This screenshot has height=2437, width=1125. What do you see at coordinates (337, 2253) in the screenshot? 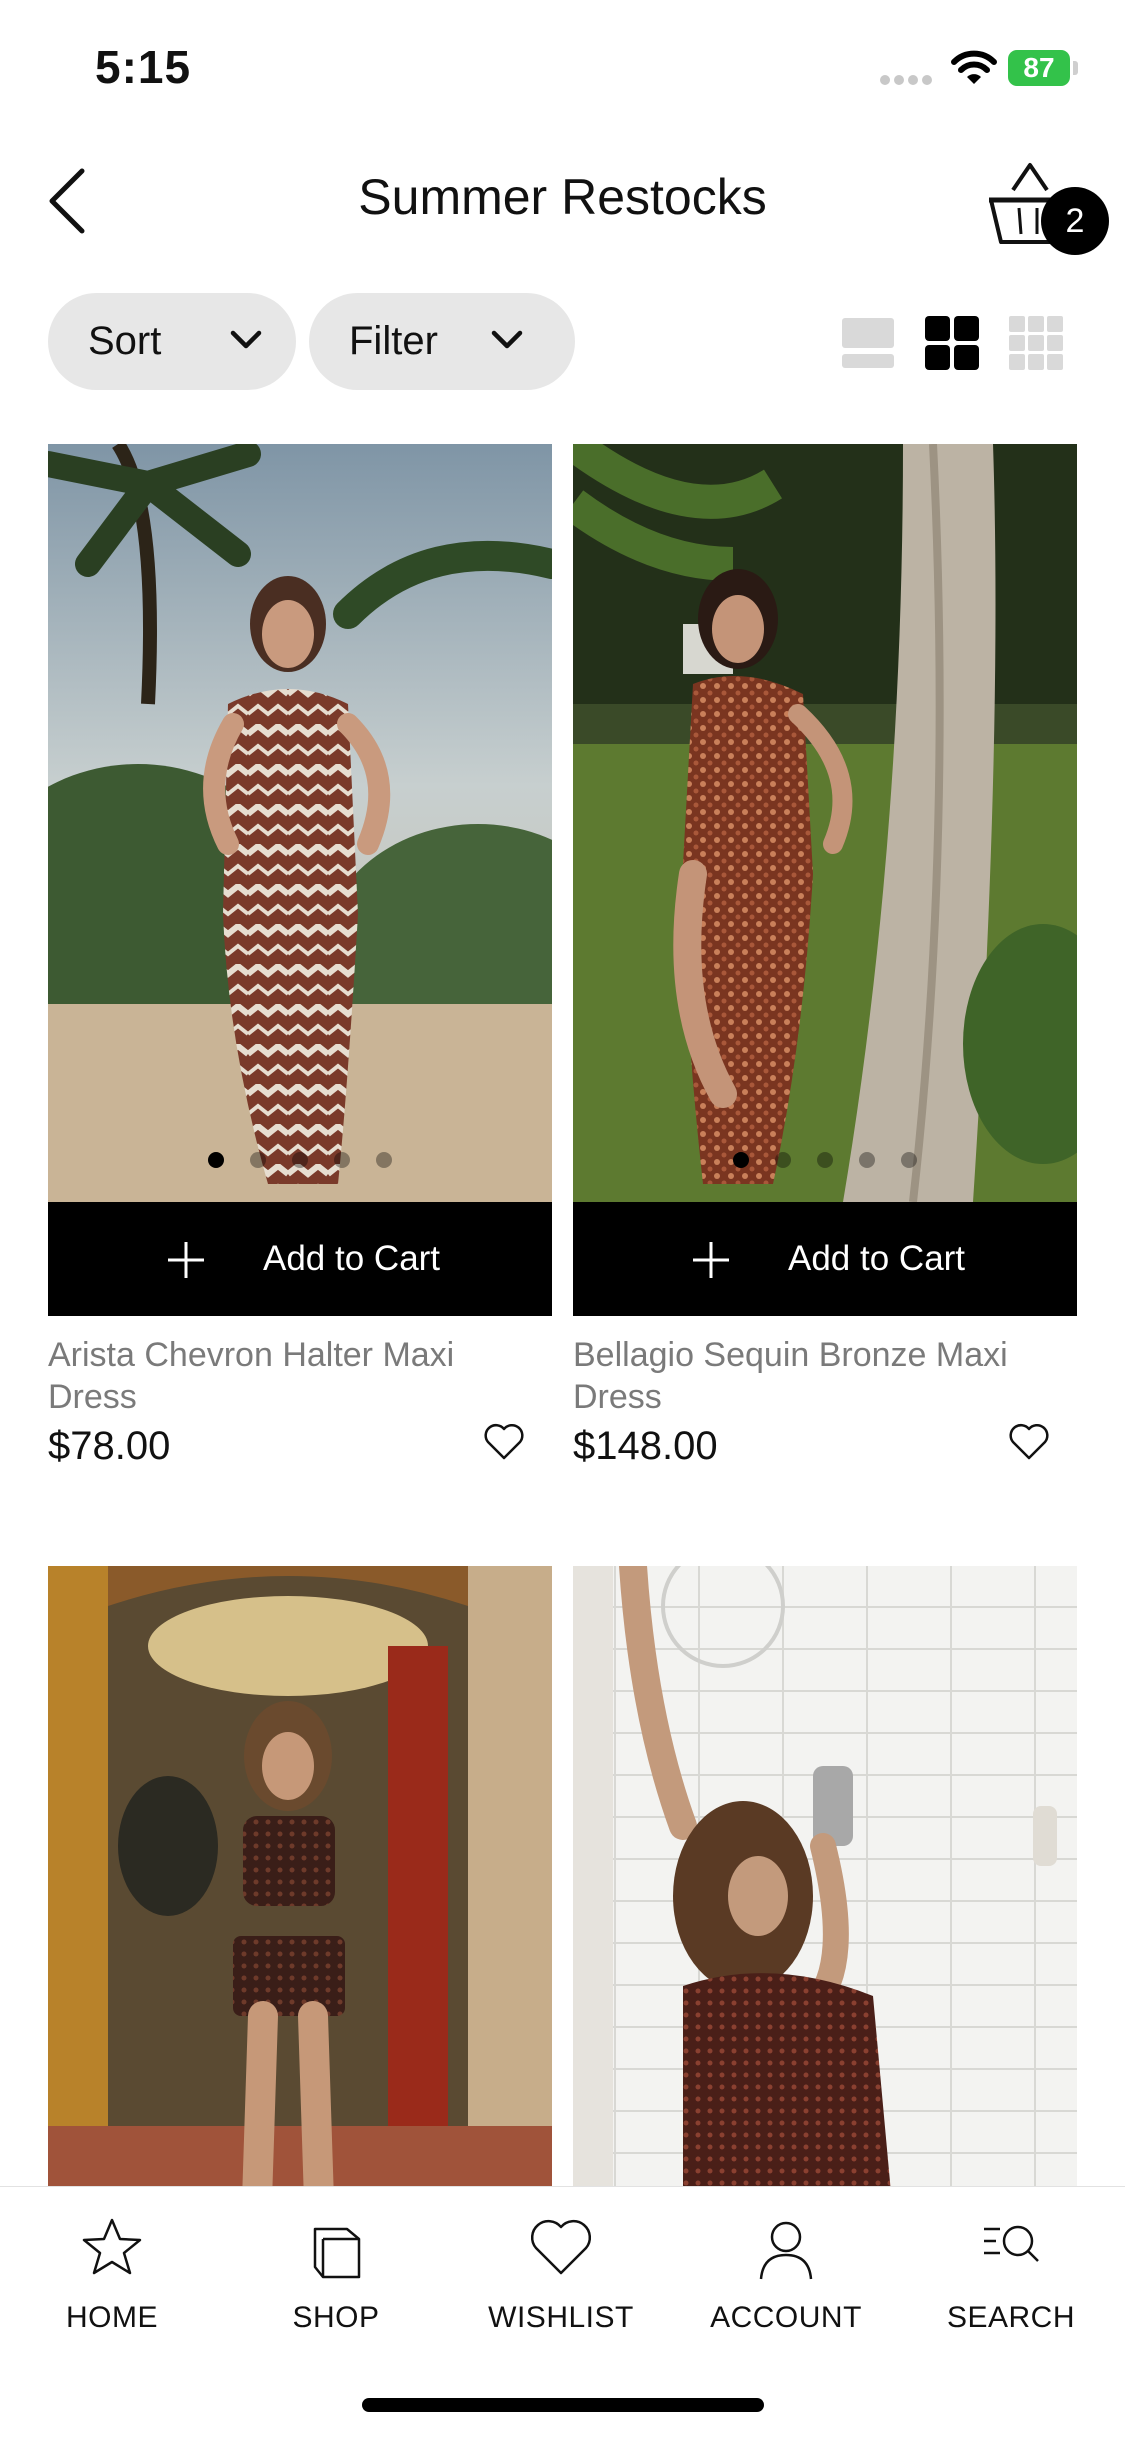
I see `shopping-bag-icon` at bounding box center [337, 2253].